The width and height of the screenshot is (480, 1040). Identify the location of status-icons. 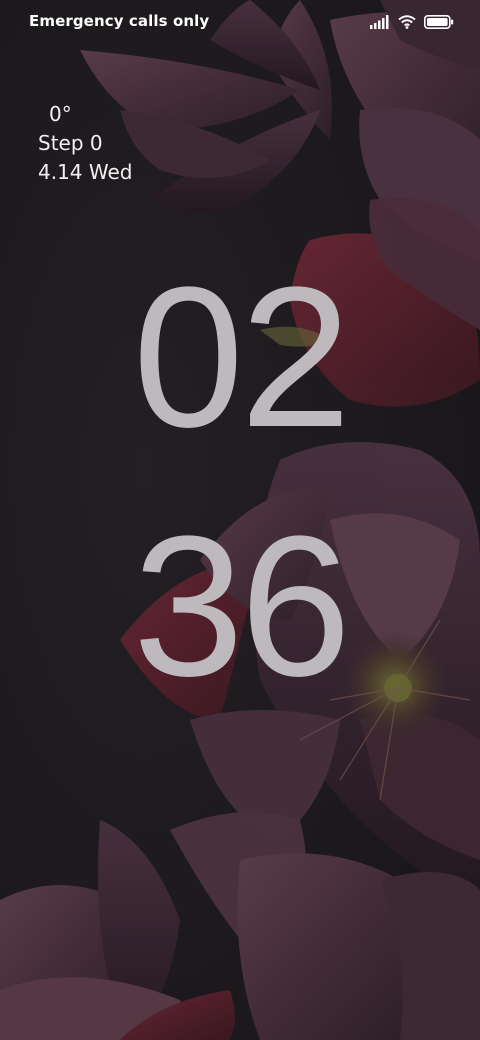
(412, 22).